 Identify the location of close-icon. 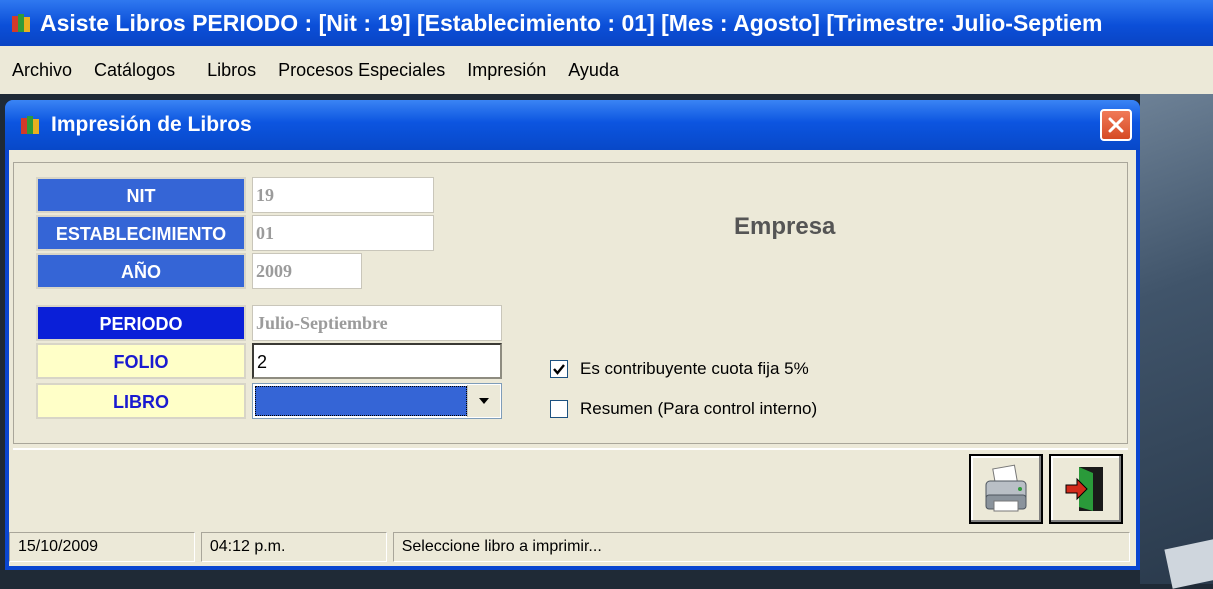
(1116, 125).